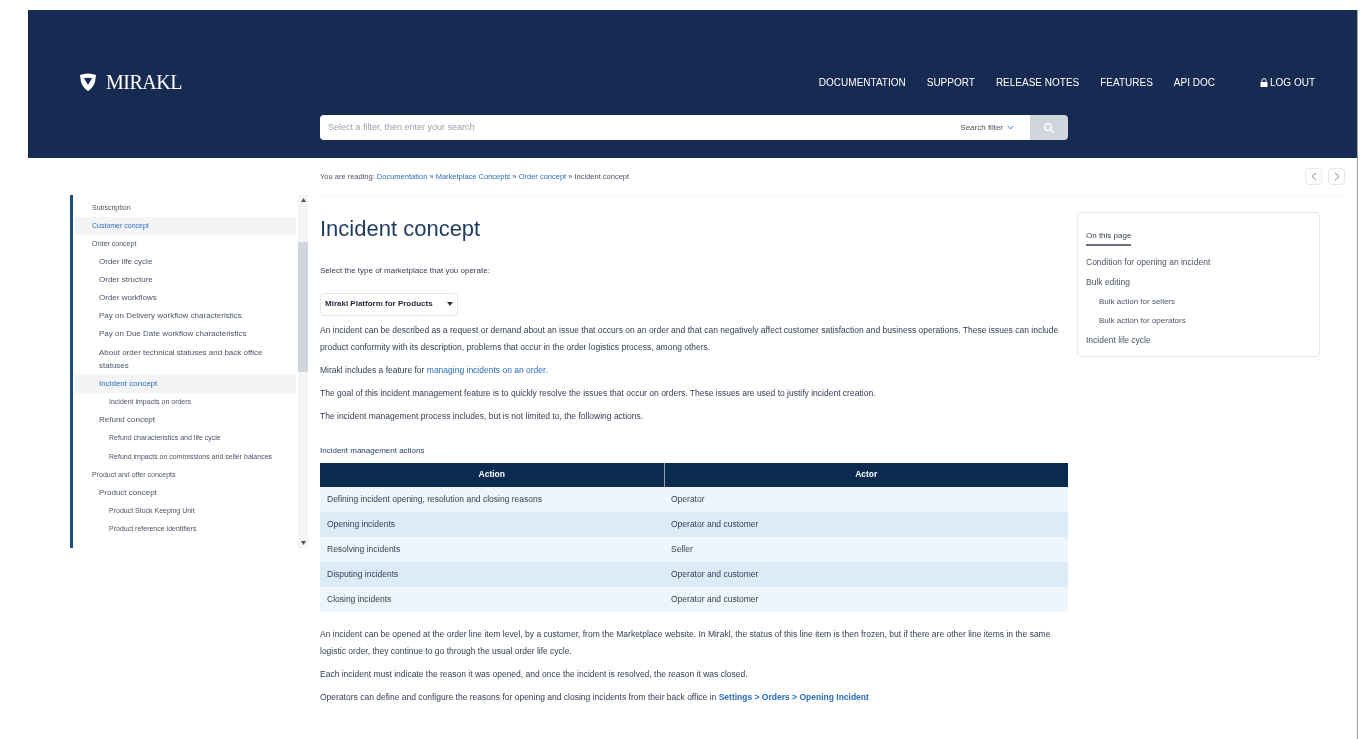  Describe the element at coordinates (185, 334) in the screenshot. I see `sidebar-item: Pay on Due Date workflow characteristics` at that location.